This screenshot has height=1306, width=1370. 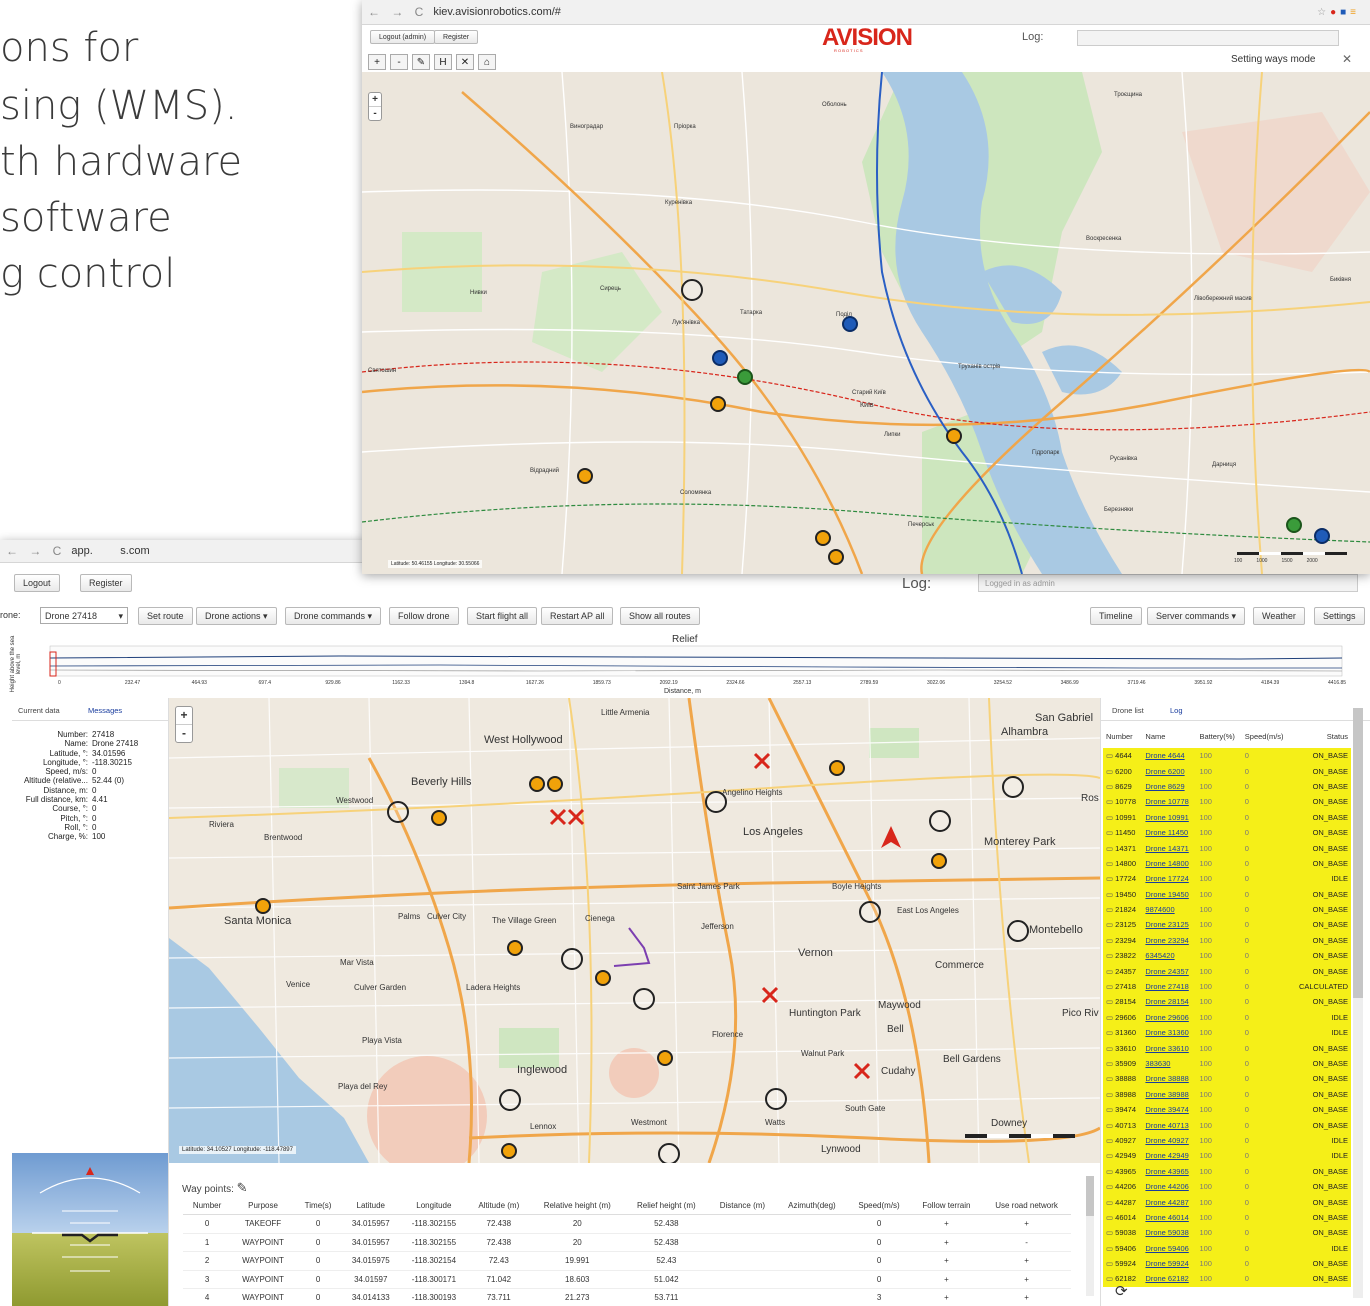 I want to click on drone-list-cell: Drone 59406, so click(x=1169, y=1248).